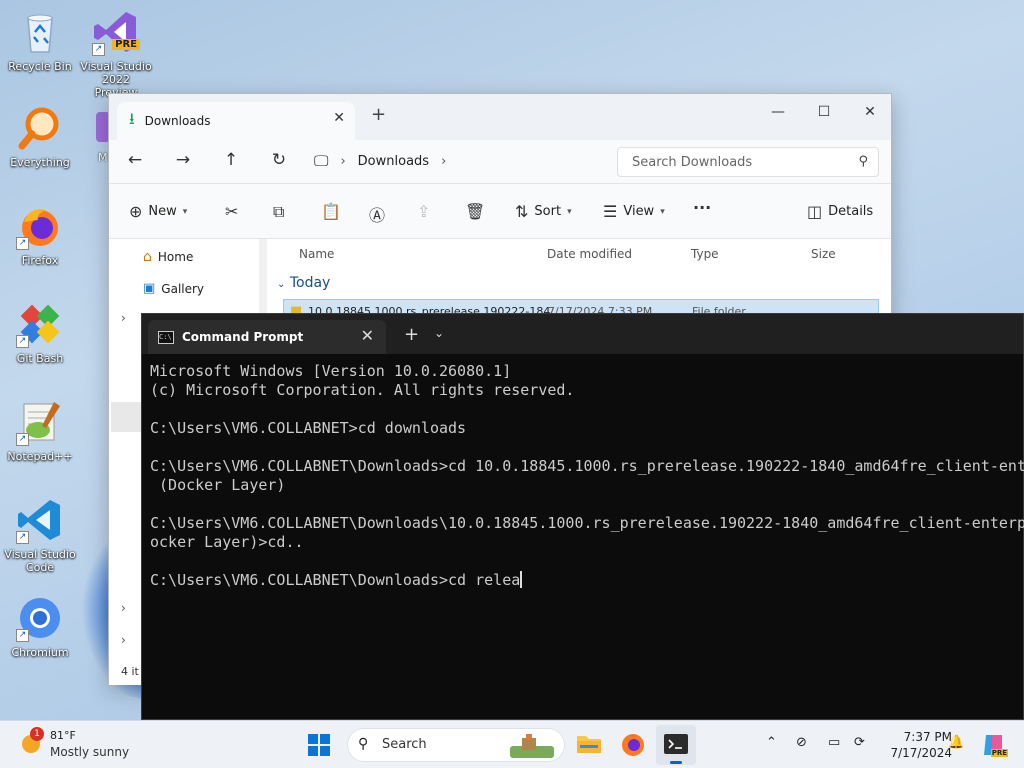 The height and width of the screenshot is (768, 1024). What do you see at coordinates (183, 160) in the screenshot?
I see `forward-arrow-icon: →` at bounding box center [183, 160].